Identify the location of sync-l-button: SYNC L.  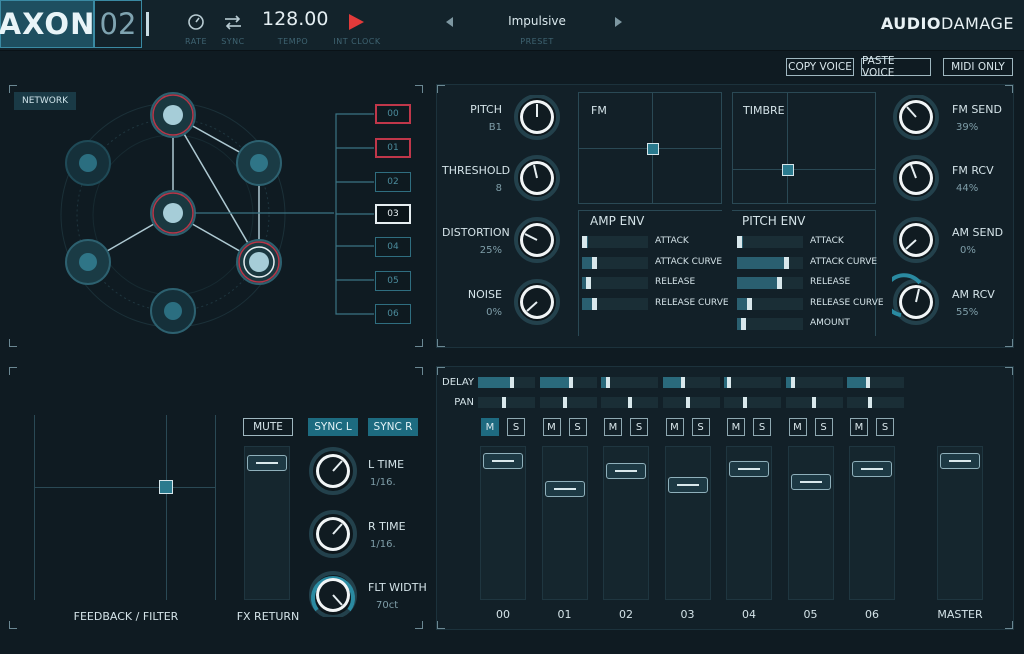
(333, 427).